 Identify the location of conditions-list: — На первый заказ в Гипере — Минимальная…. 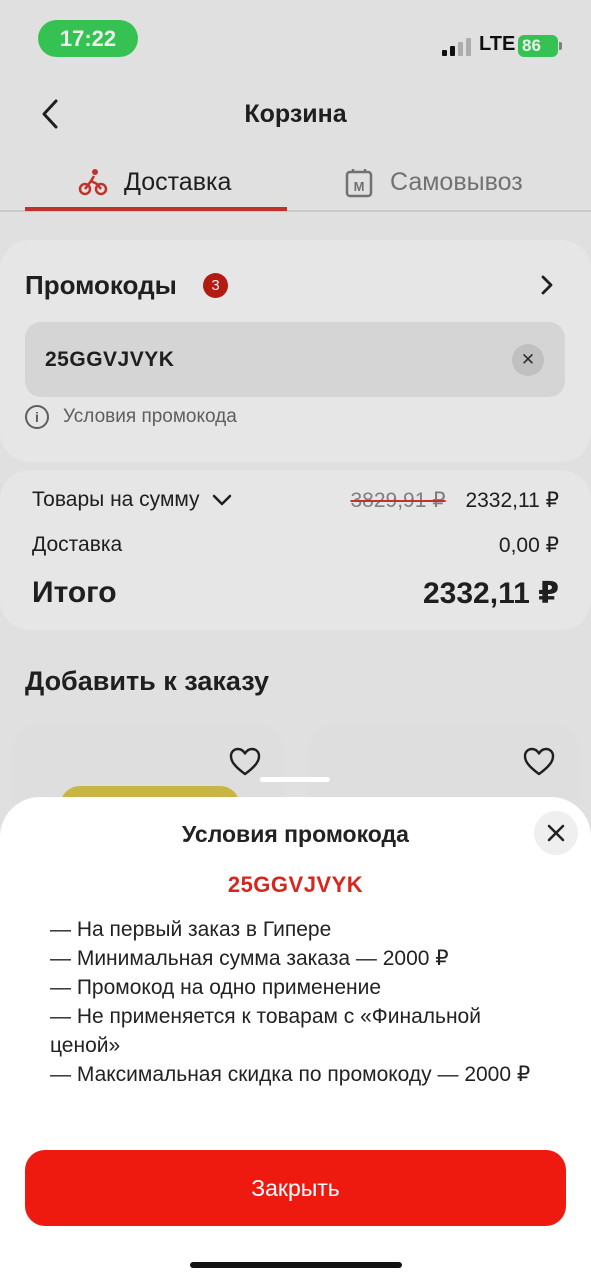
(302, 1002).